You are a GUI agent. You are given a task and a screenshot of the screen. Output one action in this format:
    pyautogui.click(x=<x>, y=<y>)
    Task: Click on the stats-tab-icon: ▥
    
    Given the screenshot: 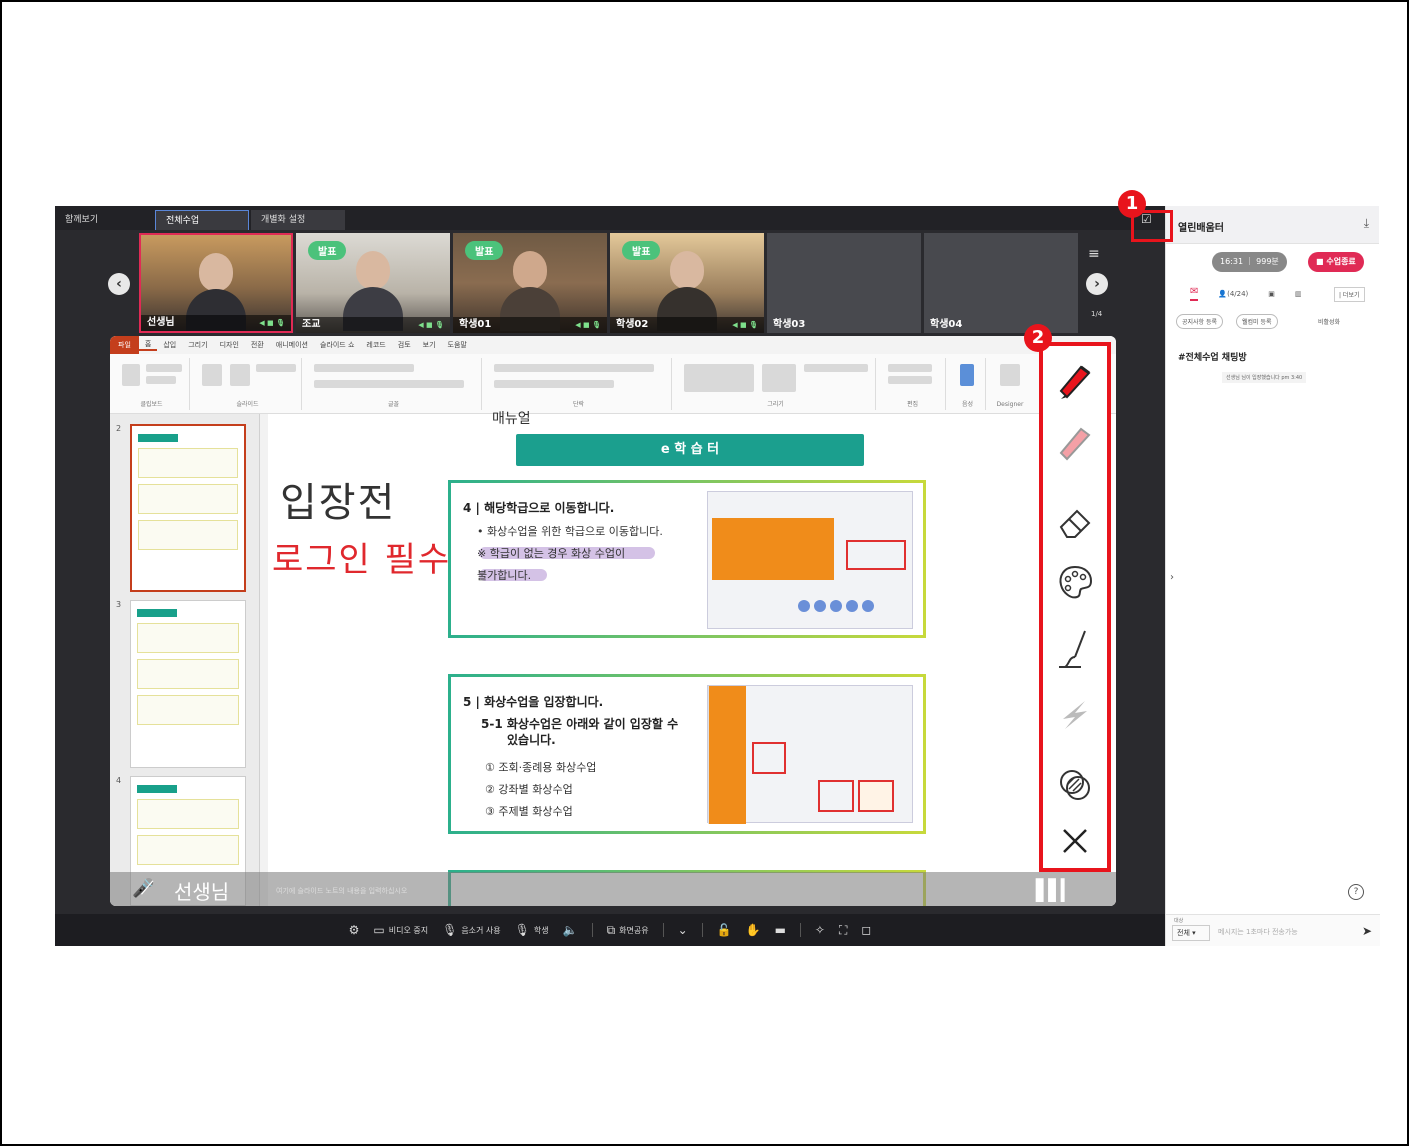 What is the action you would take?
    pyautogui.click(x=1298, y=294)
    